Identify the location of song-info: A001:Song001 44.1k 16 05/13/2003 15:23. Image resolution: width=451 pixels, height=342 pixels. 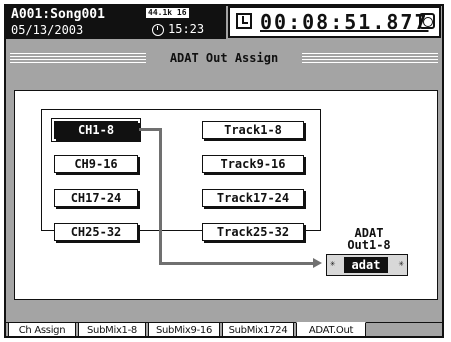
(116, 22).